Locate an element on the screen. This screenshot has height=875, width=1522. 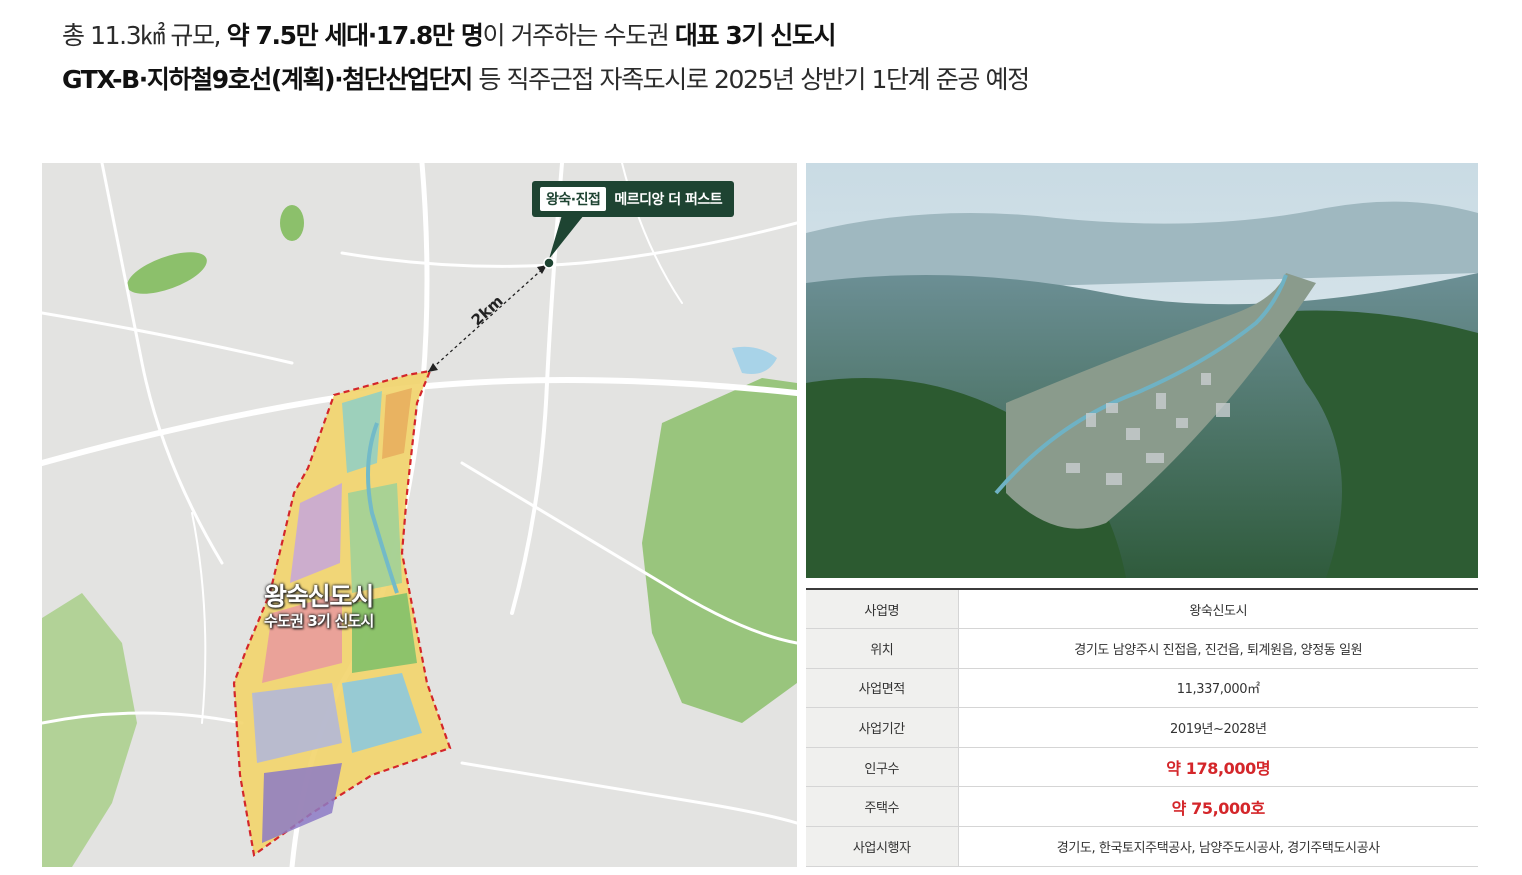
city-name: 왕숙신도시 is located at coordinates (319, 596).